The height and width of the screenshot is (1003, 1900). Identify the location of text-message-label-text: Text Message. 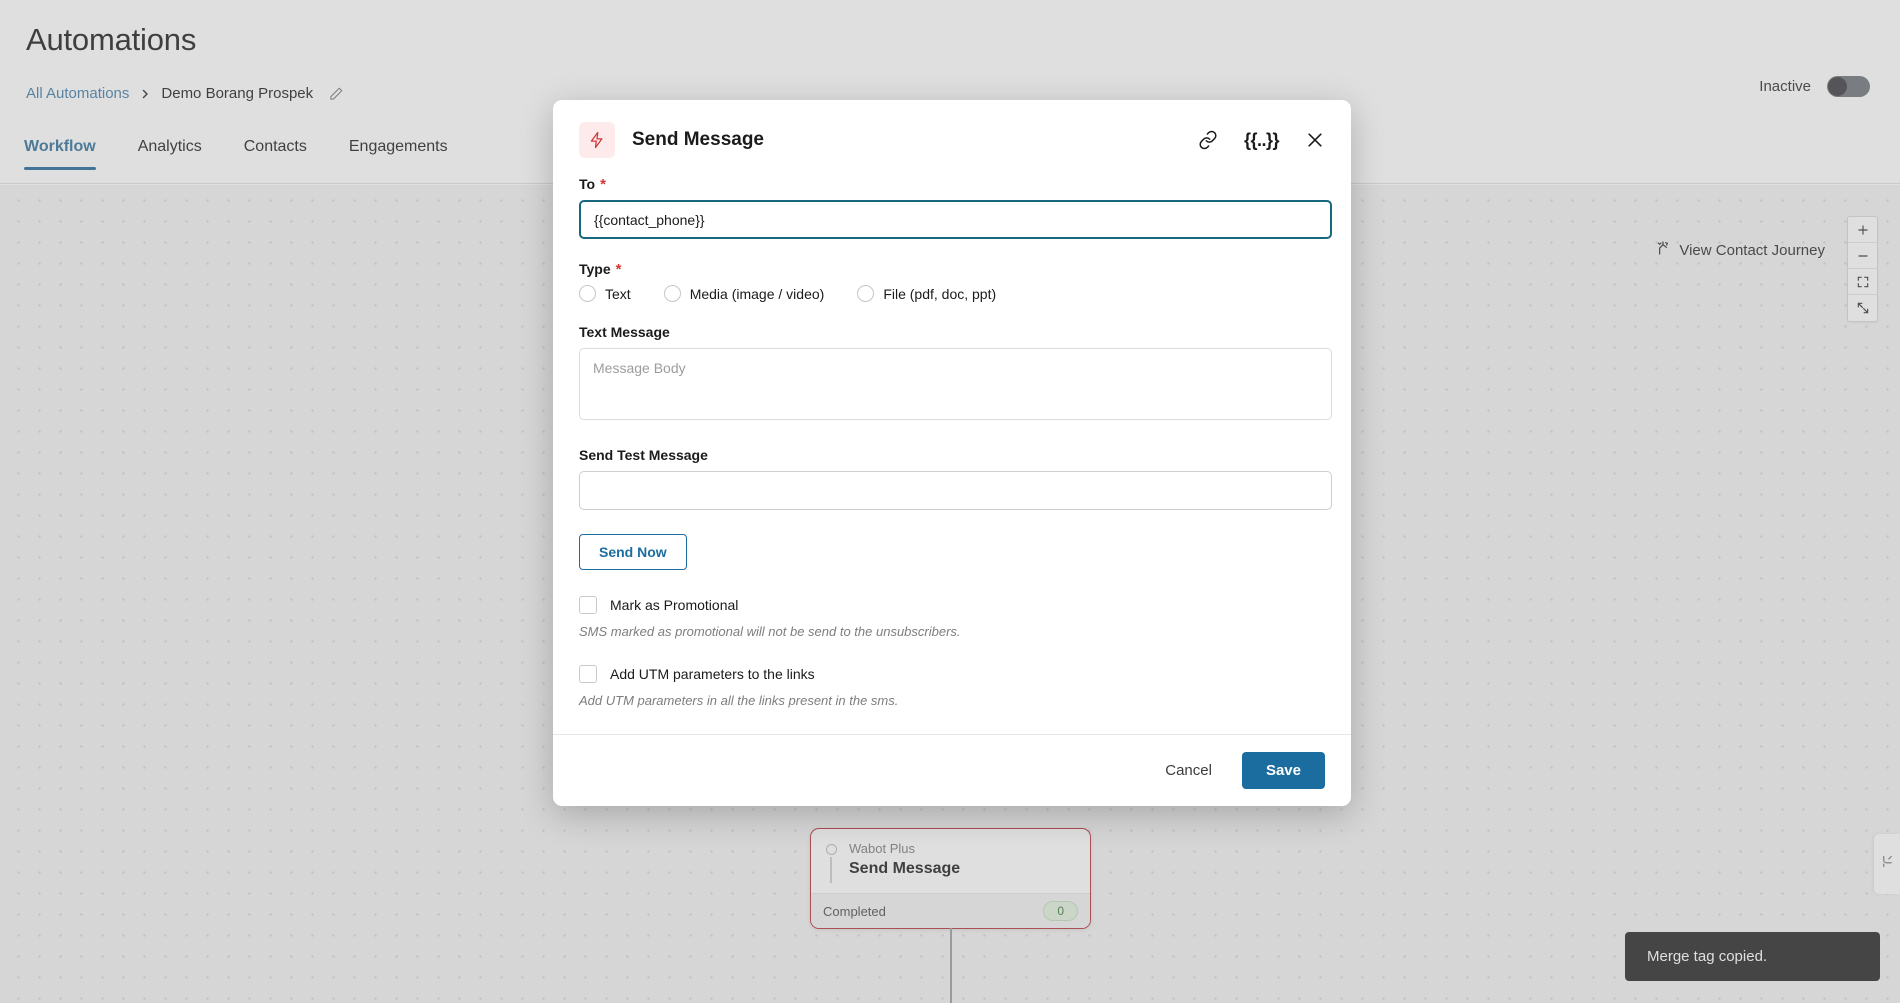
(624, 332).